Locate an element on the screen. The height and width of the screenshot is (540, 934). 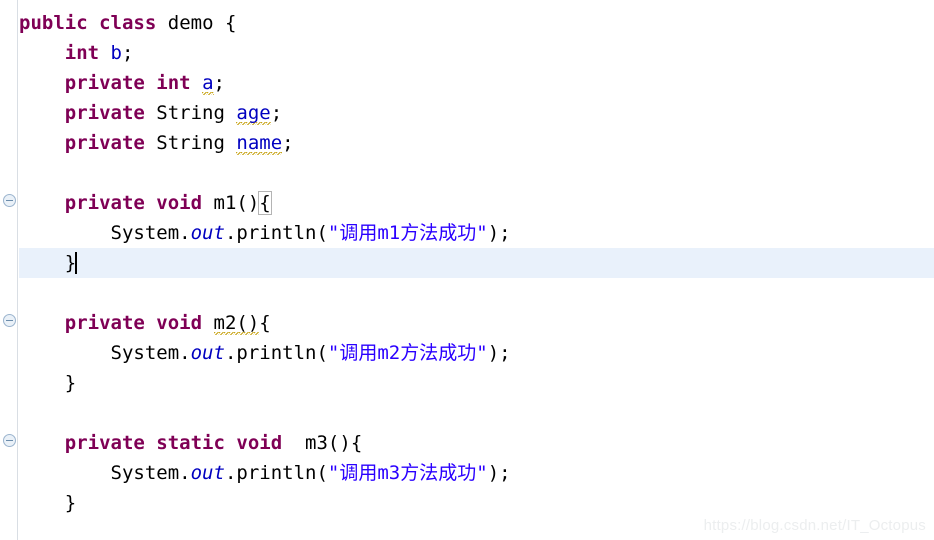
code-line-14-blank is located at coordinates (476, 413).